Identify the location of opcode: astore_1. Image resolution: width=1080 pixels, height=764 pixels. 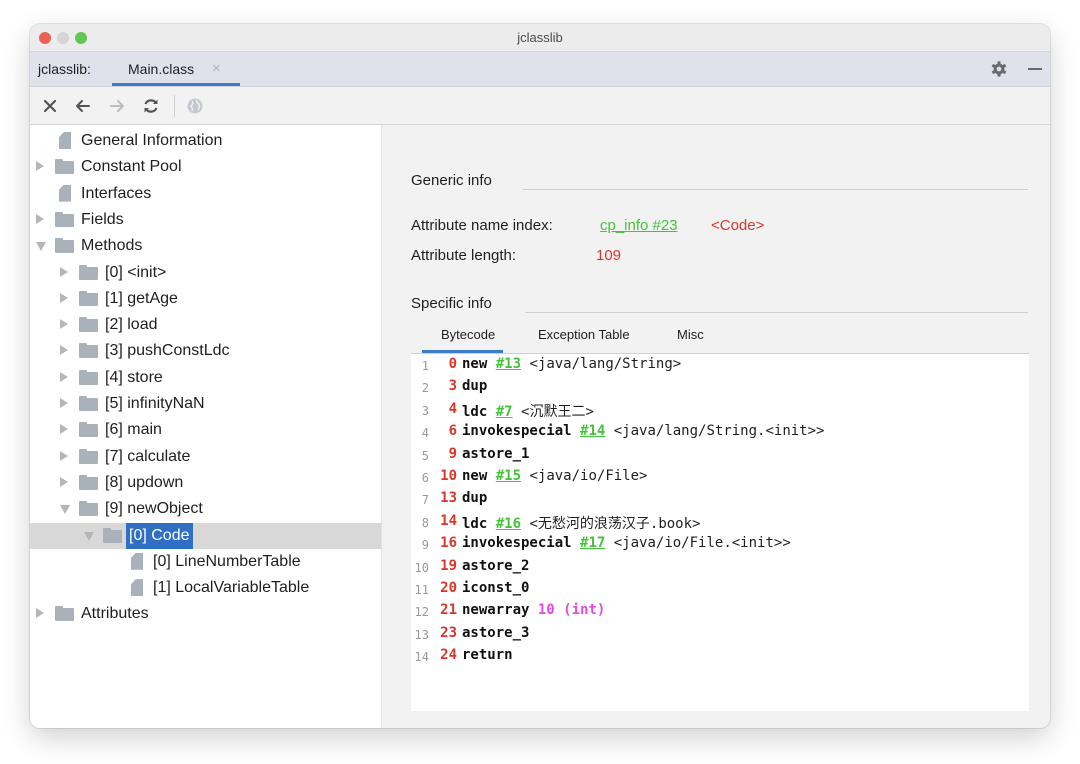
(496, 453).